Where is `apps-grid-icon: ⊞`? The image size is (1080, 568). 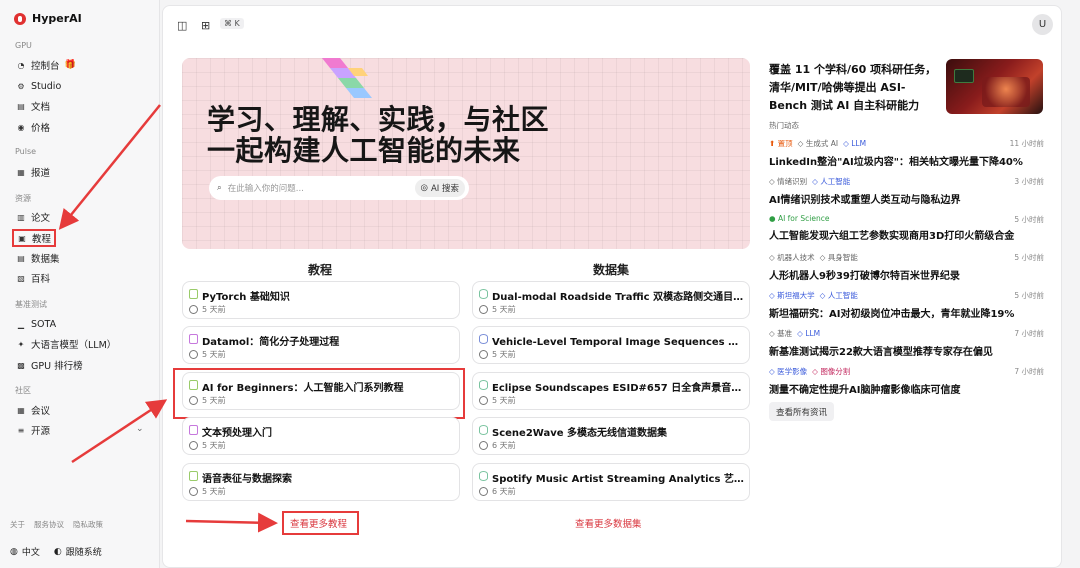
apps-grid-icon: ⊞ is located at coordinates (205, 25).